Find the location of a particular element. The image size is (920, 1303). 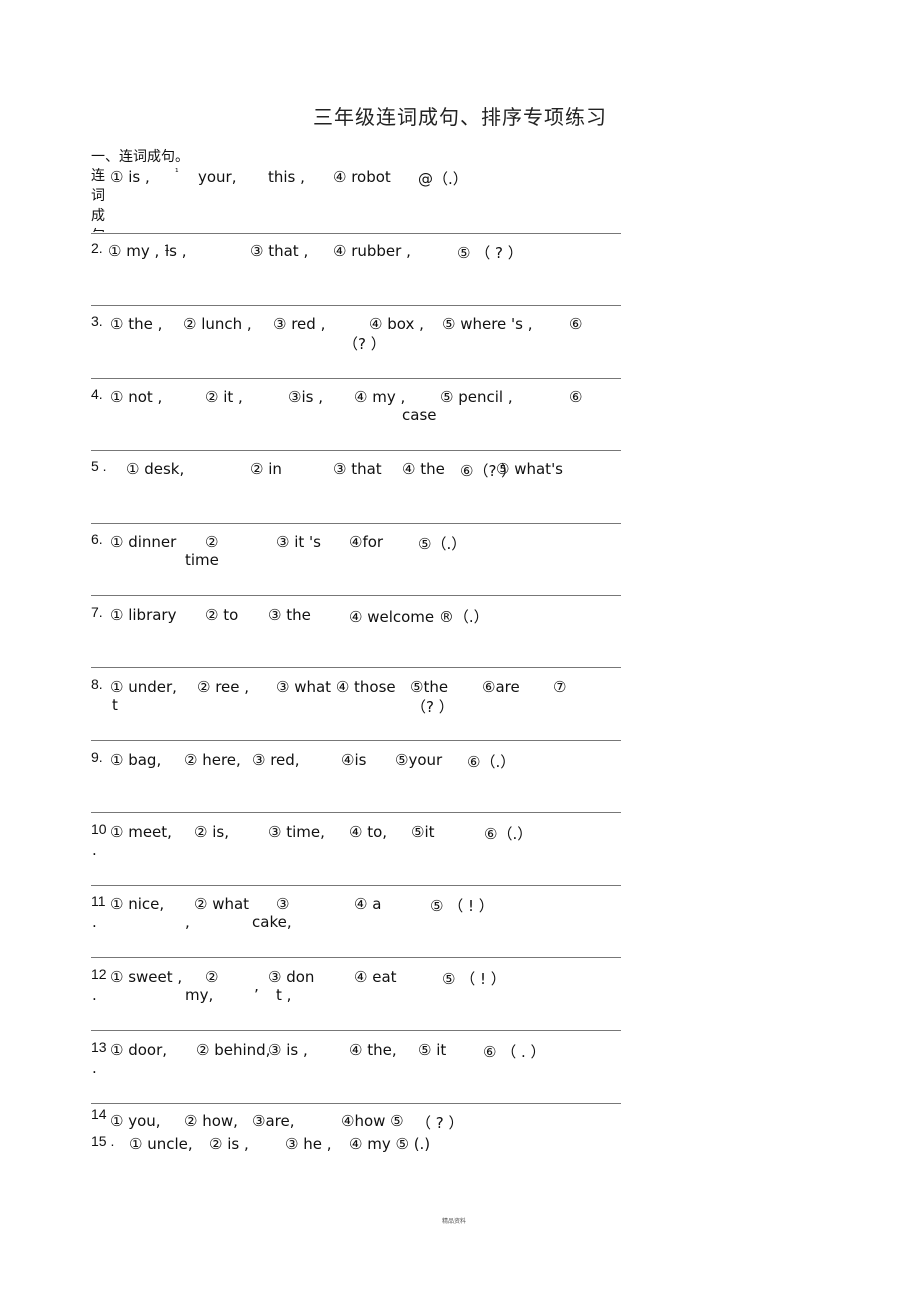

question-number: 11 is located at coordinates (98, 901).